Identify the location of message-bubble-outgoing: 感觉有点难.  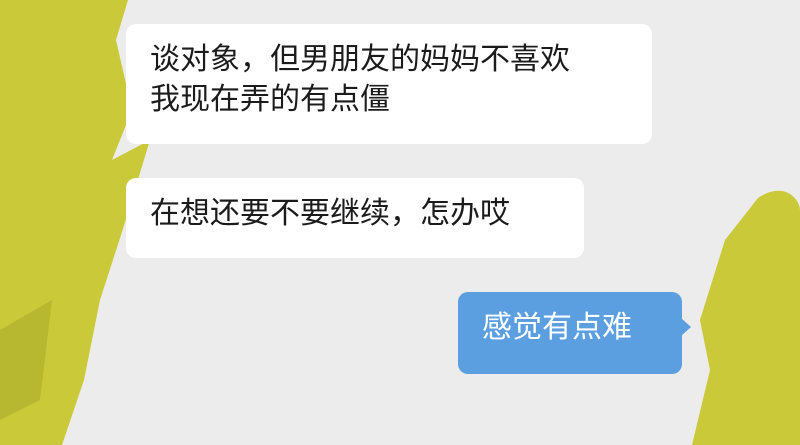
(570, 333).